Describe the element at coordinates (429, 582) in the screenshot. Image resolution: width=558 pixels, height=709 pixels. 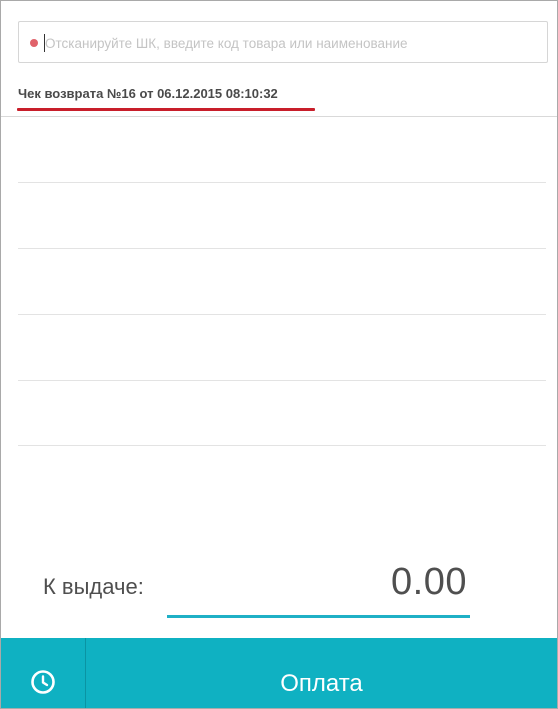
I see `total-value: 0.00` at that location.